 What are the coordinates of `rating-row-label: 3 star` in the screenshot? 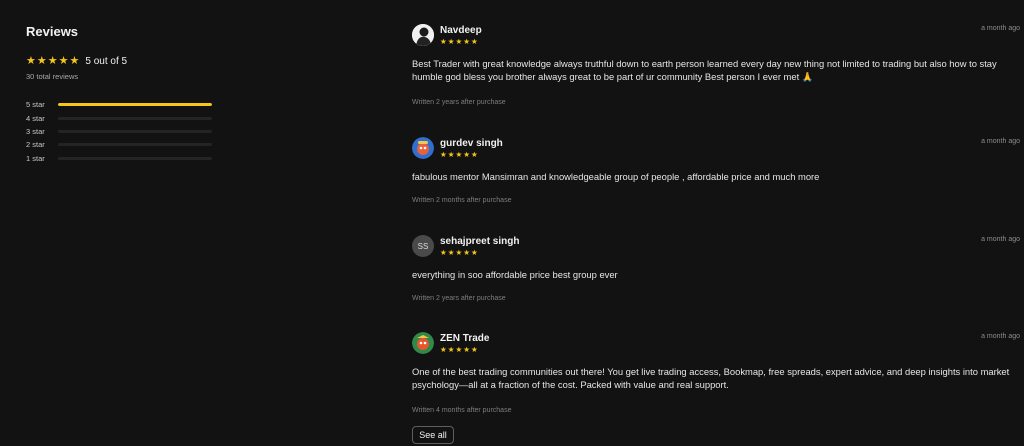 It's located at (35, 131).